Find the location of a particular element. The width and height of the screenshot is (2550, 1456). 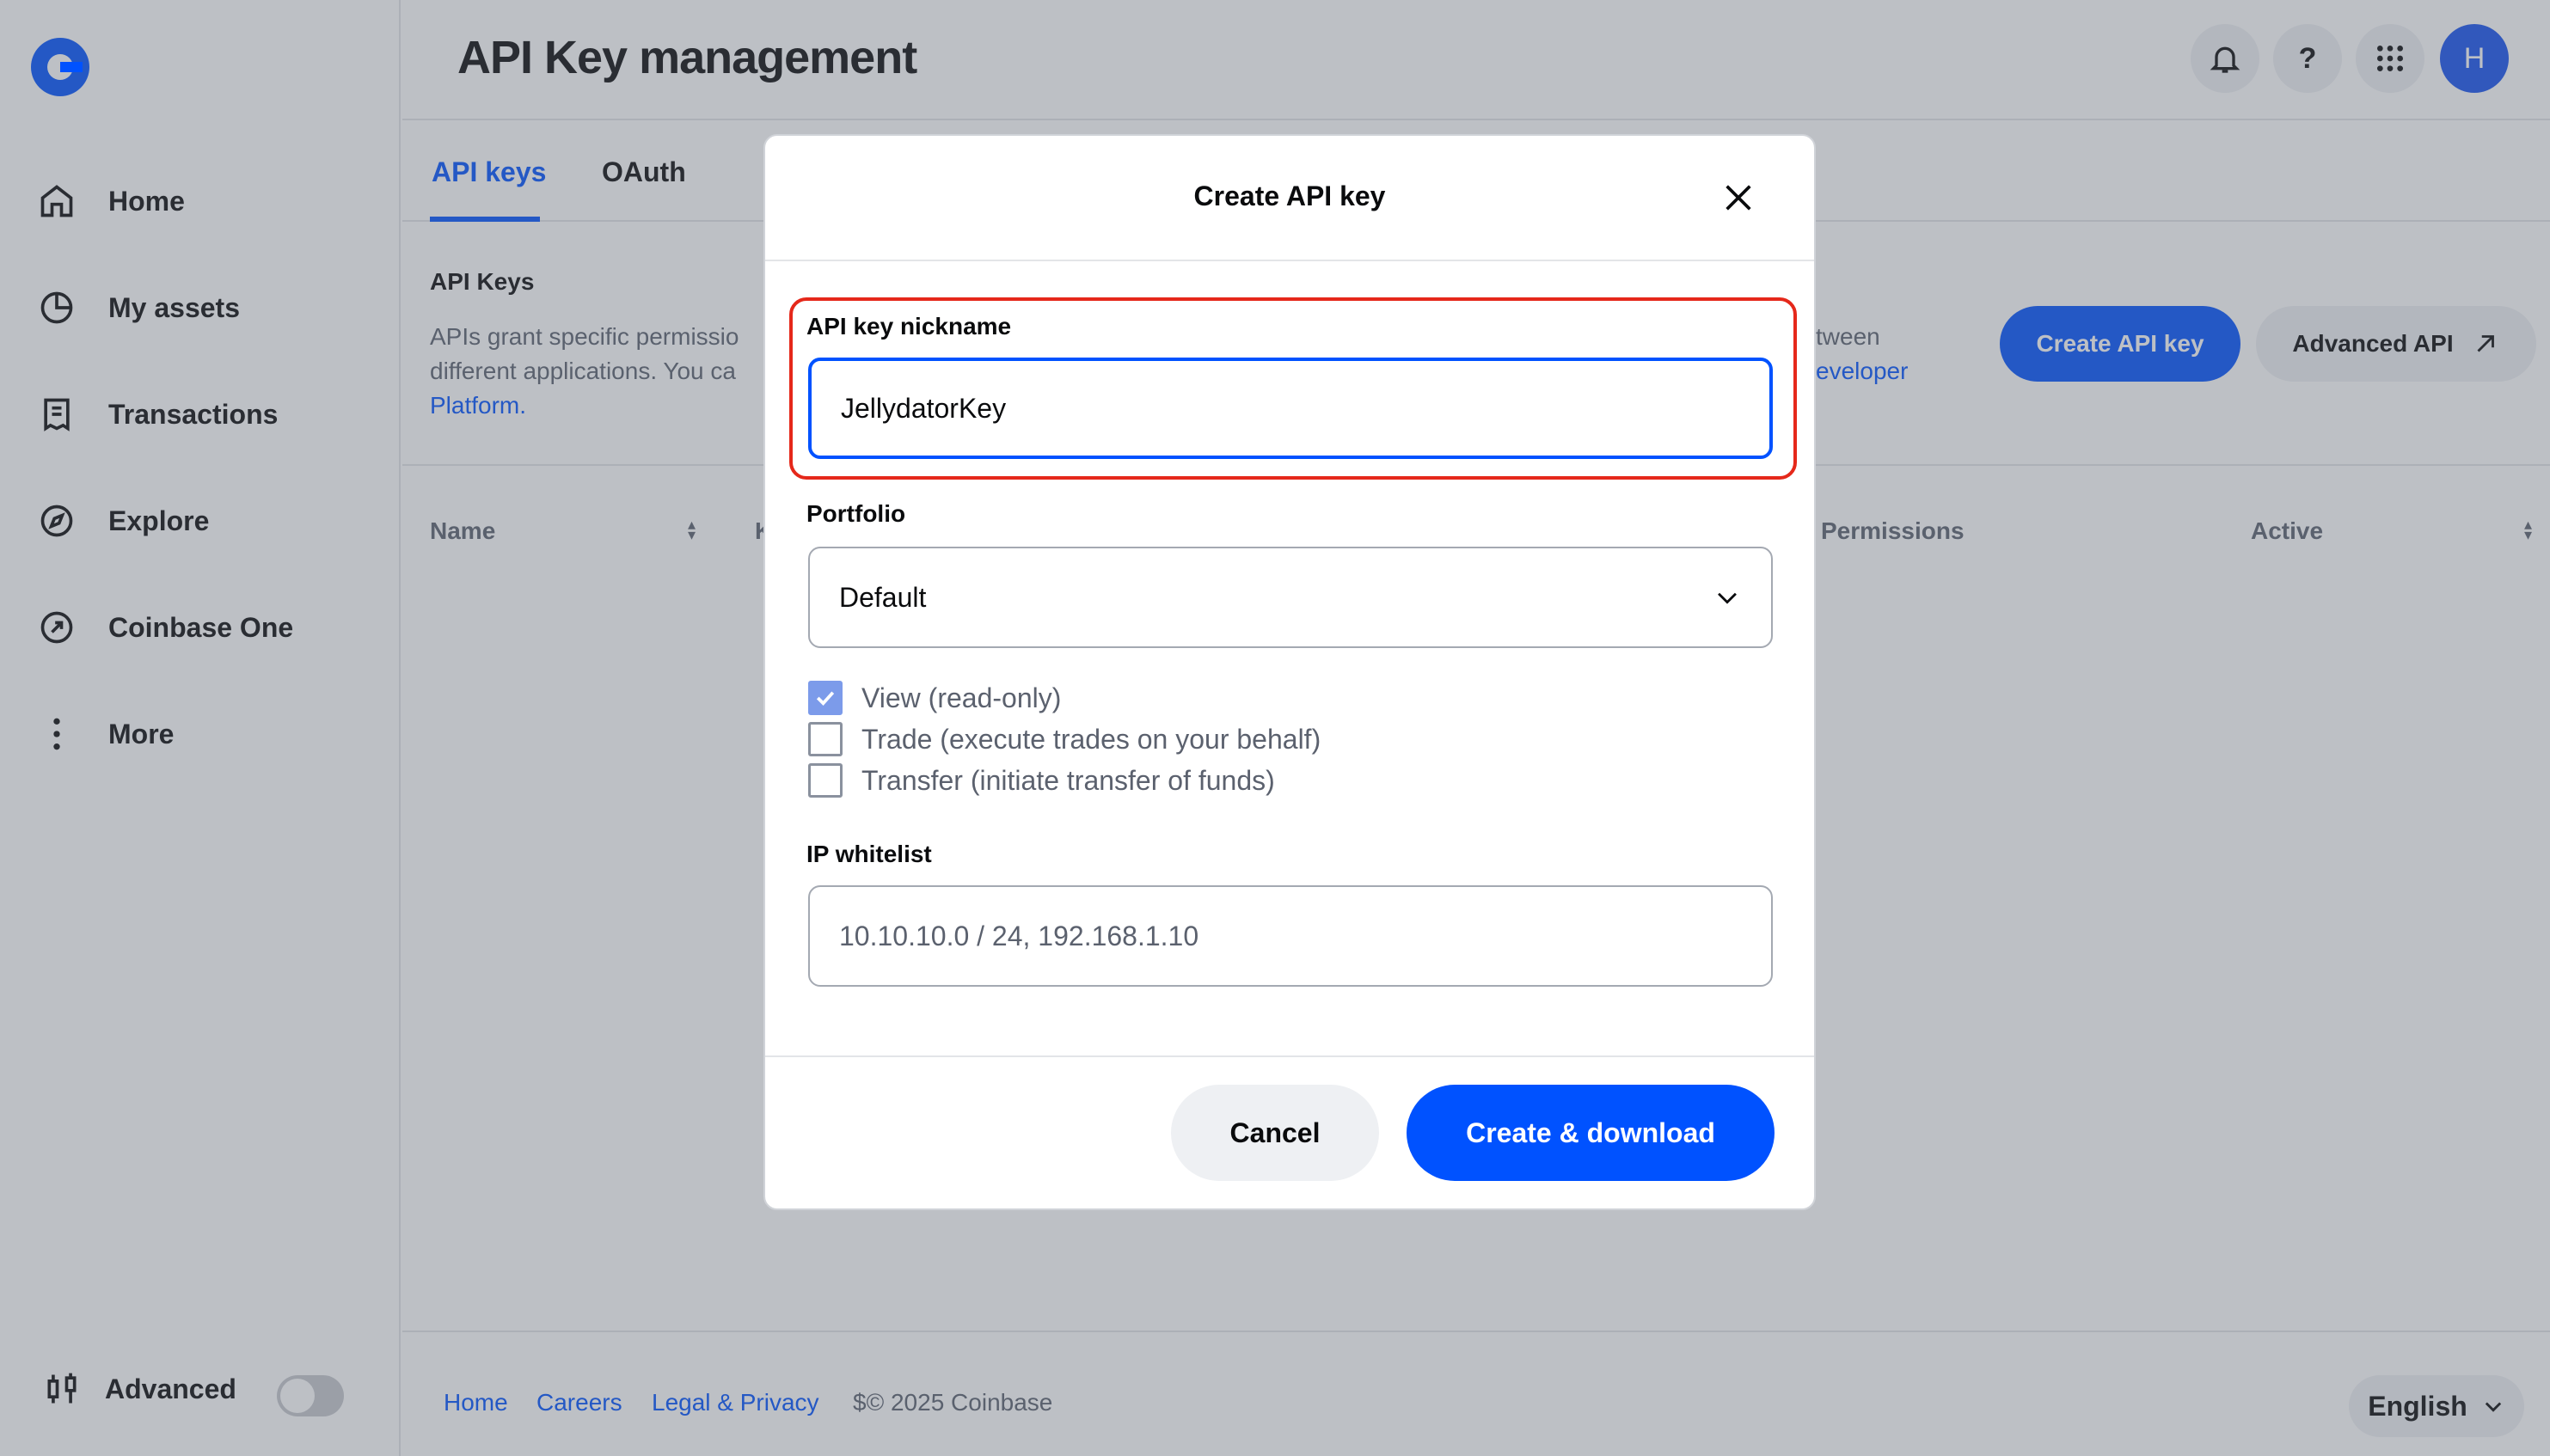

nickname-input is located at coordinates (1290, 409).